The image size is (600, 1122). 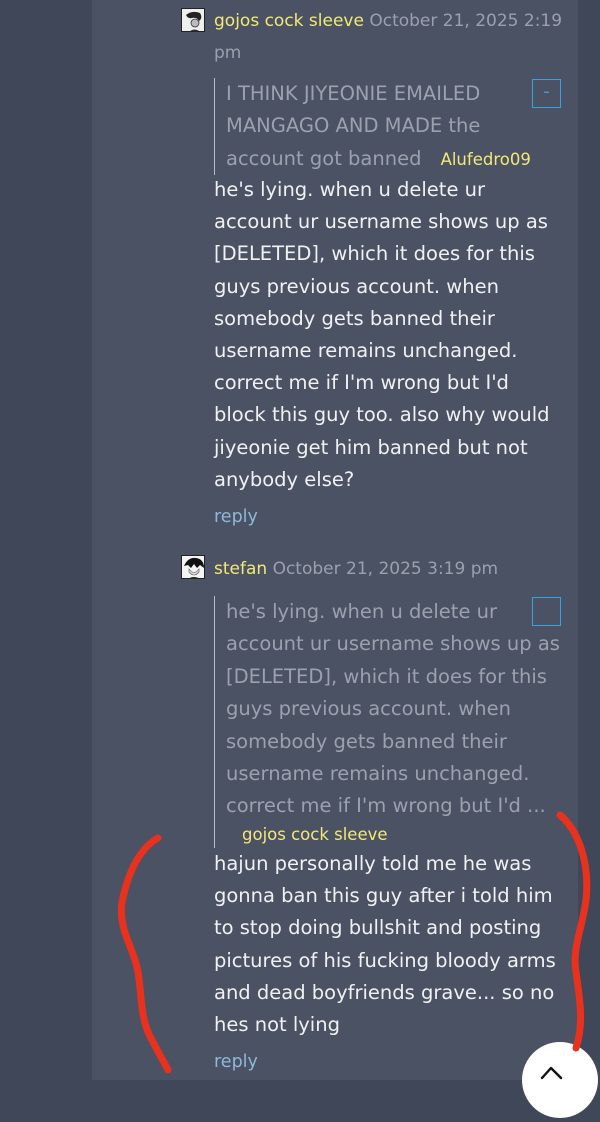 What do you see at coordinates (546, 611) in the screenshot?
I see `quote-expand-button: +` at bounding box center [546, 611].